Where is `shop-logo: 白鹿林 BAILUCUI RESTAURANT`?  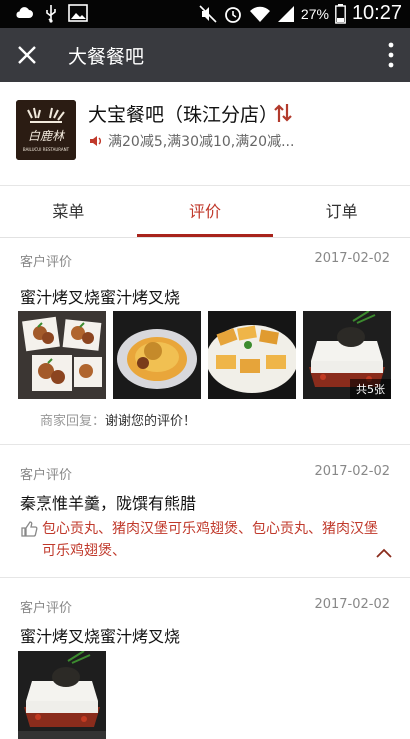
shop-logo: 白鹿林 BAILUCUI RESTAURANT is located at coordinates (46, 130).